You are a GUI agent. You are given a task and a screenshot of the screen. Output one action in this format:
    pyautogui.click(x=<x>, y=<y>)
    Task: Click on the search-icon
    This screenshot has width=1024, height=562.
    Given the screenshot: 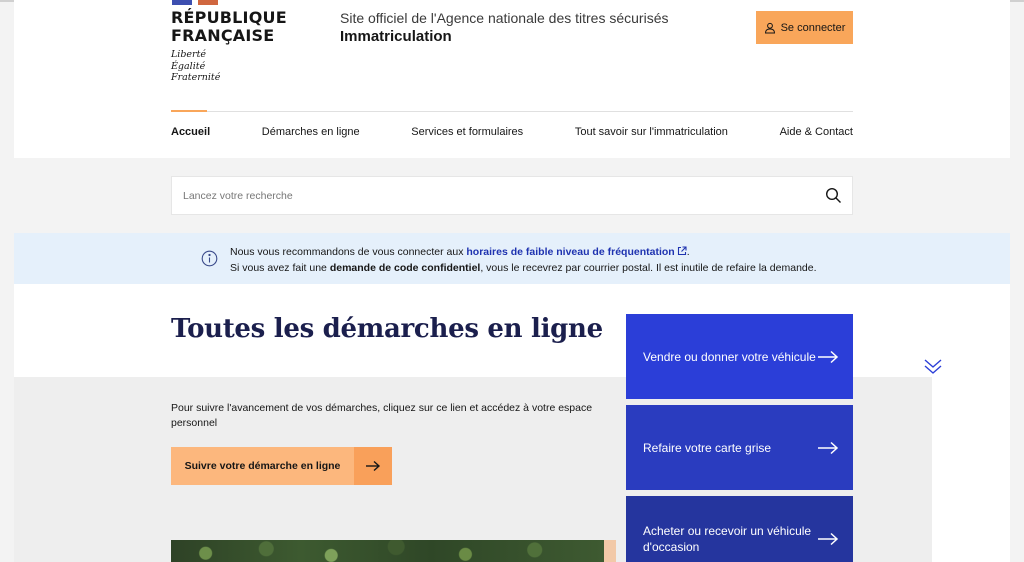 What is the action you would take?
    pyautogui.click(x=833, y=195)
    